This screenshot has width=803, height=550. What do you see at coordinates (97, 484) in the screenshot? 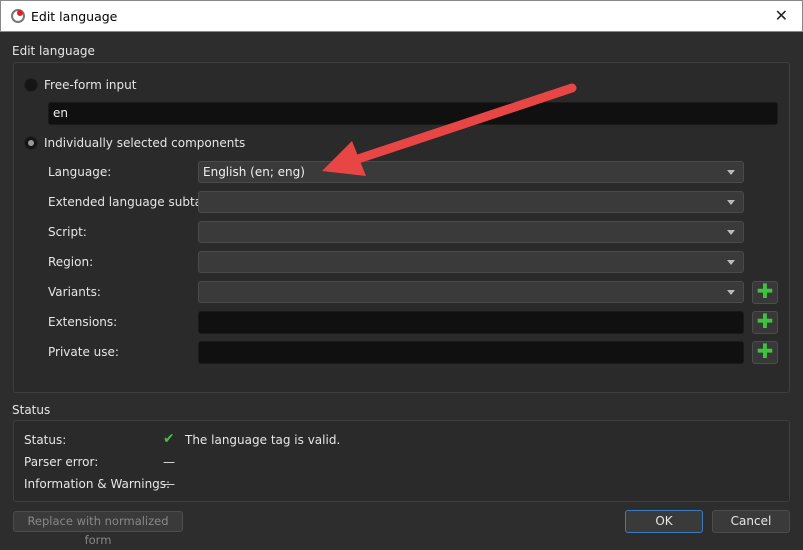
I see `status-row-label: Information & Warnings:` at bounding box center [97, 484].